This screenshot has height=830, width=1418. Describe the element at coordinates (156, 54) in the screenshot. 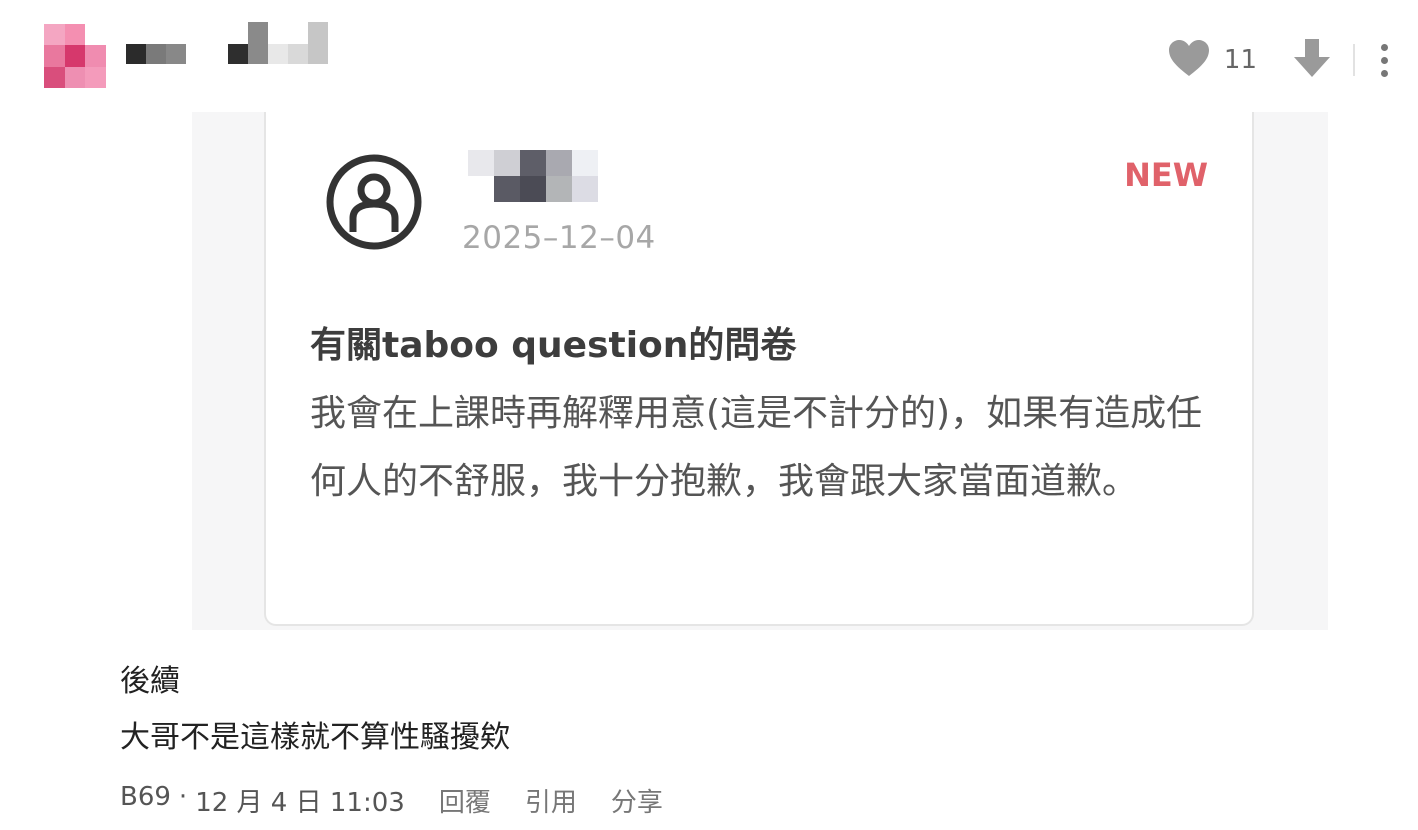

I see `commenter-name` at that location.